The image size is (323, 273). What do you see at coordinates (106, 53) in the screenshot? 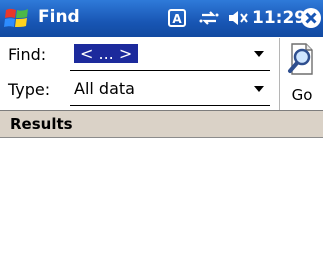
I see `find-input: < ... >` at bounding box center [106, 53].